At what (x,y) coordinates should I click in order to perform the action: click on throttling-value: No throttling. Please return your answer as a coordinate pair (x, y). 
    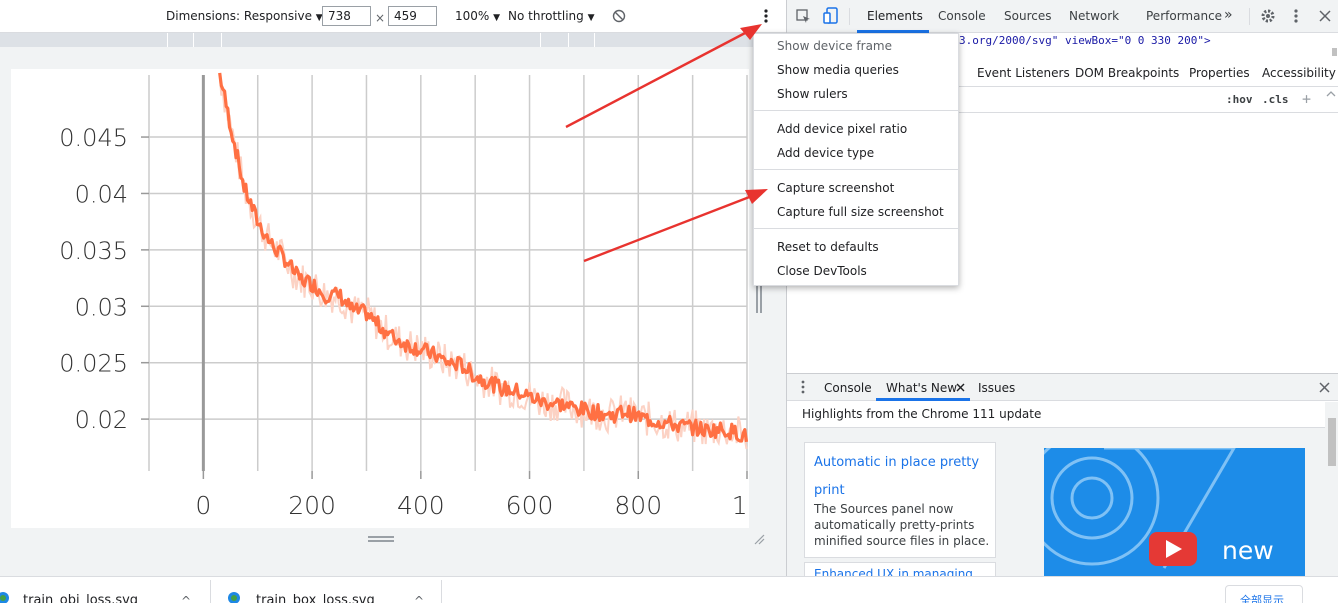
    Looking at the image, I should click on (546, 16).